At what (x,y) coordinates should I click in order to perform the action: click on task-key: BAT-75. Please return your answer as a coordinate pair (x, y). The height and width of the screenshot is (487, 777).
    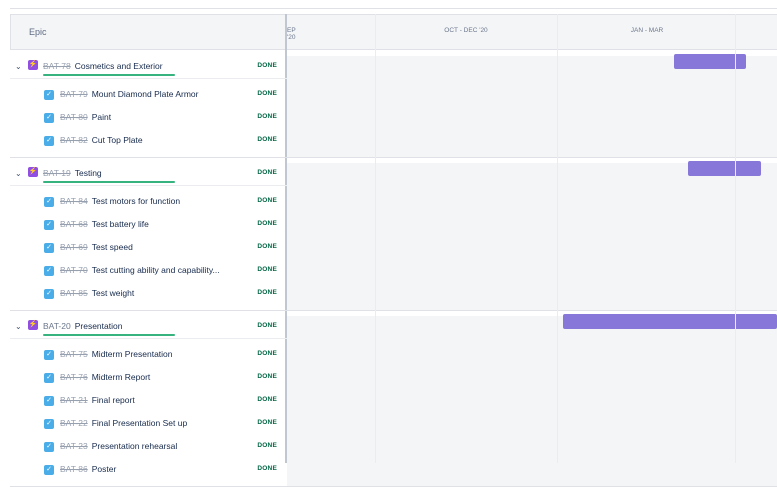
    Looking at the image, I should click on (74, 354).